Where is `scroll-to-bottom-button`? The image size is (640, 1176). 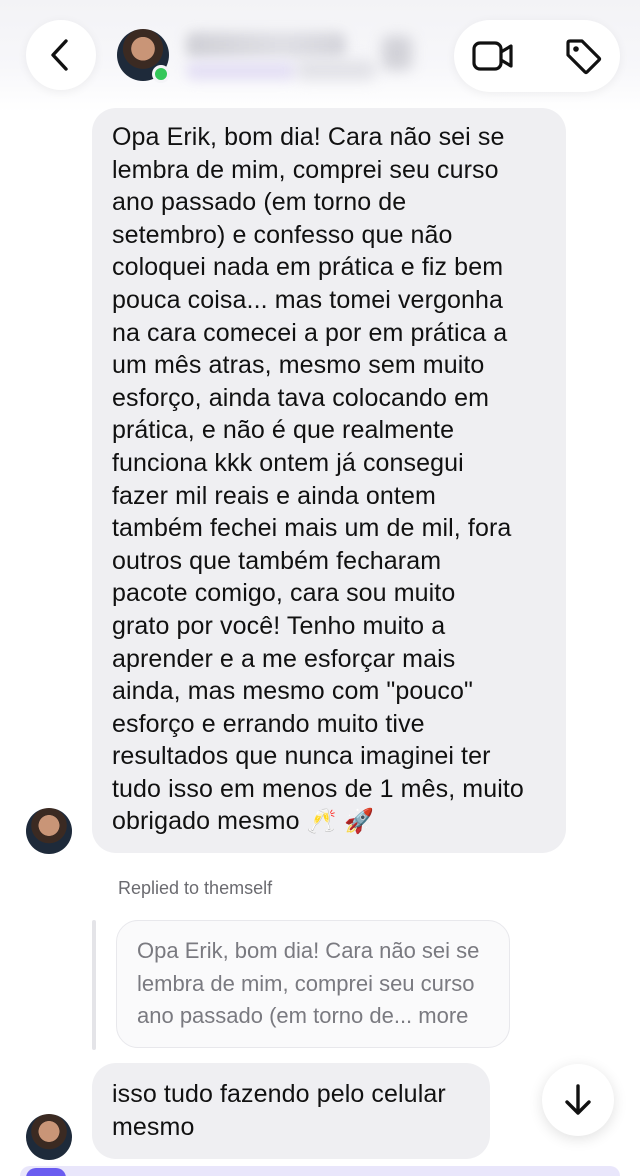
scroll-to-bottom-button is located at coordinates (578, 1100).